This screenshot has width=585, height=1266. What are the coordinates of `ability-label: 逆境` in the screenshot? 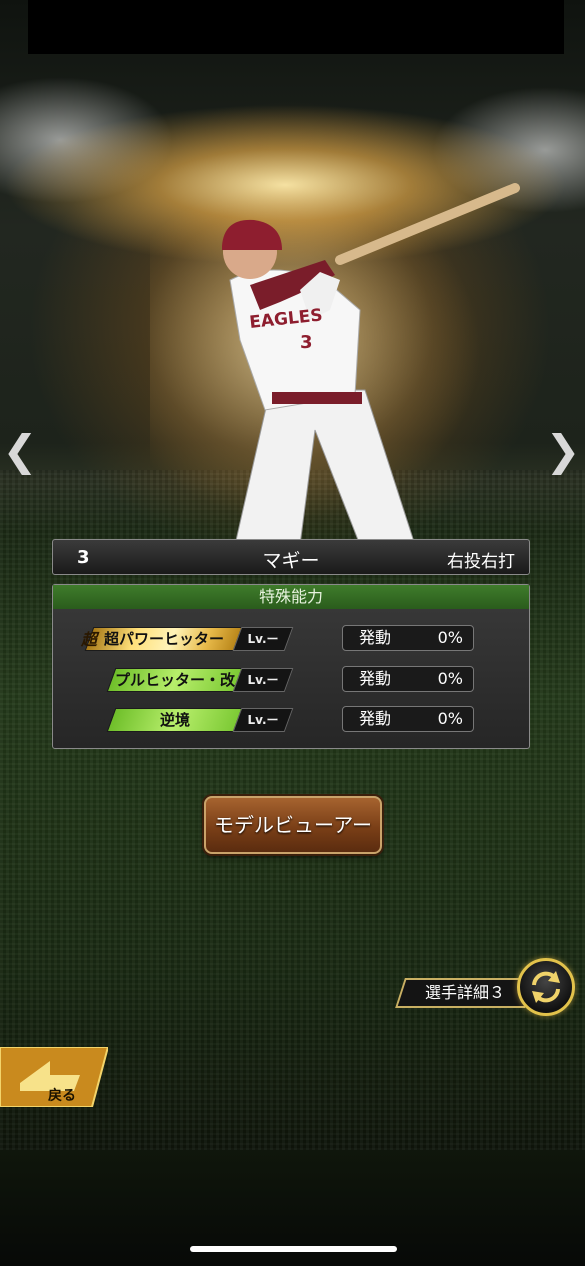 It's located at (174, 720).